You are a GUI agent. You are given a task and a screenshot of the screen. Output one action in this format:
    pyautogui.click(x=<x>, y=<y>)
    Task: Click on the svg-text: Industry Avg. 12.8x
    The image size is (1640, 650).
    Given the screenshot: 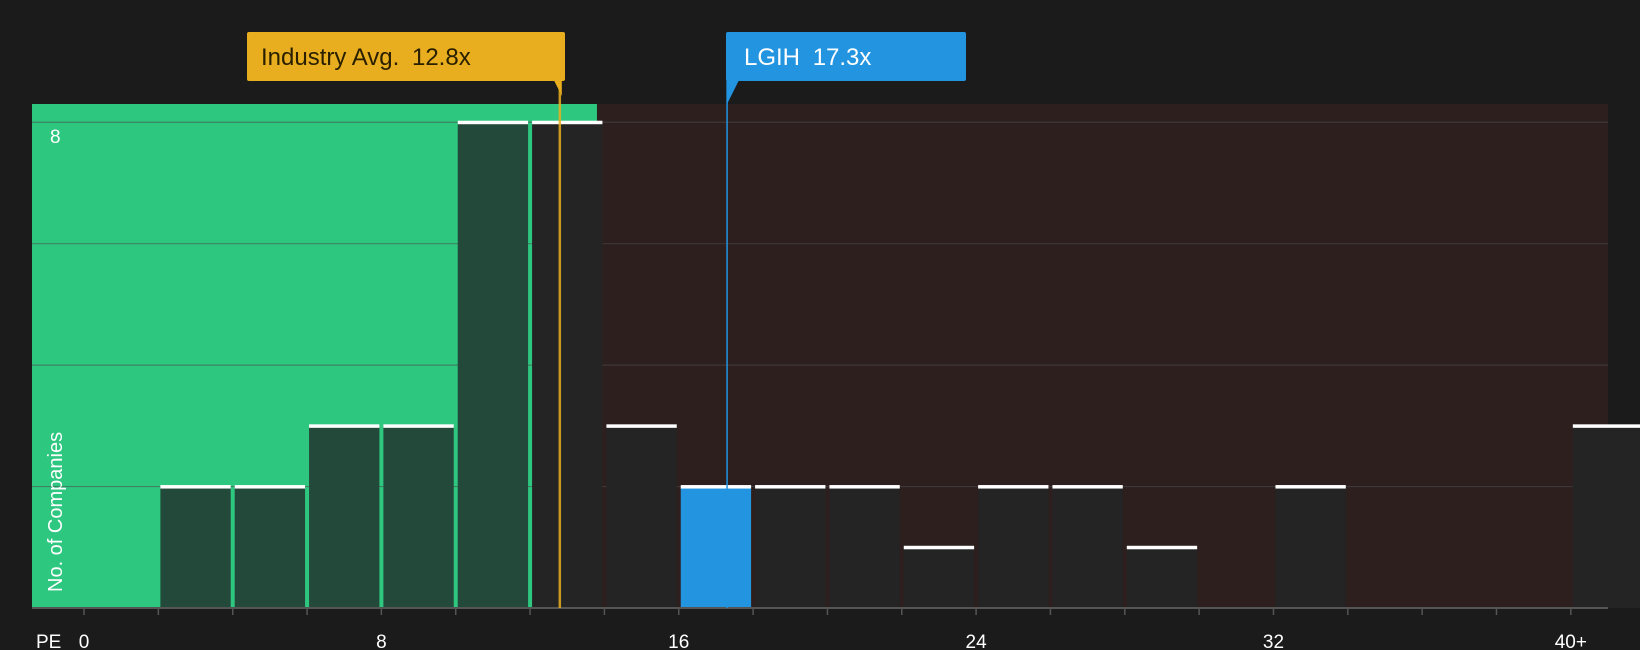 What is the action you would take?
    pyautogui.click(x=366, y=57)
    